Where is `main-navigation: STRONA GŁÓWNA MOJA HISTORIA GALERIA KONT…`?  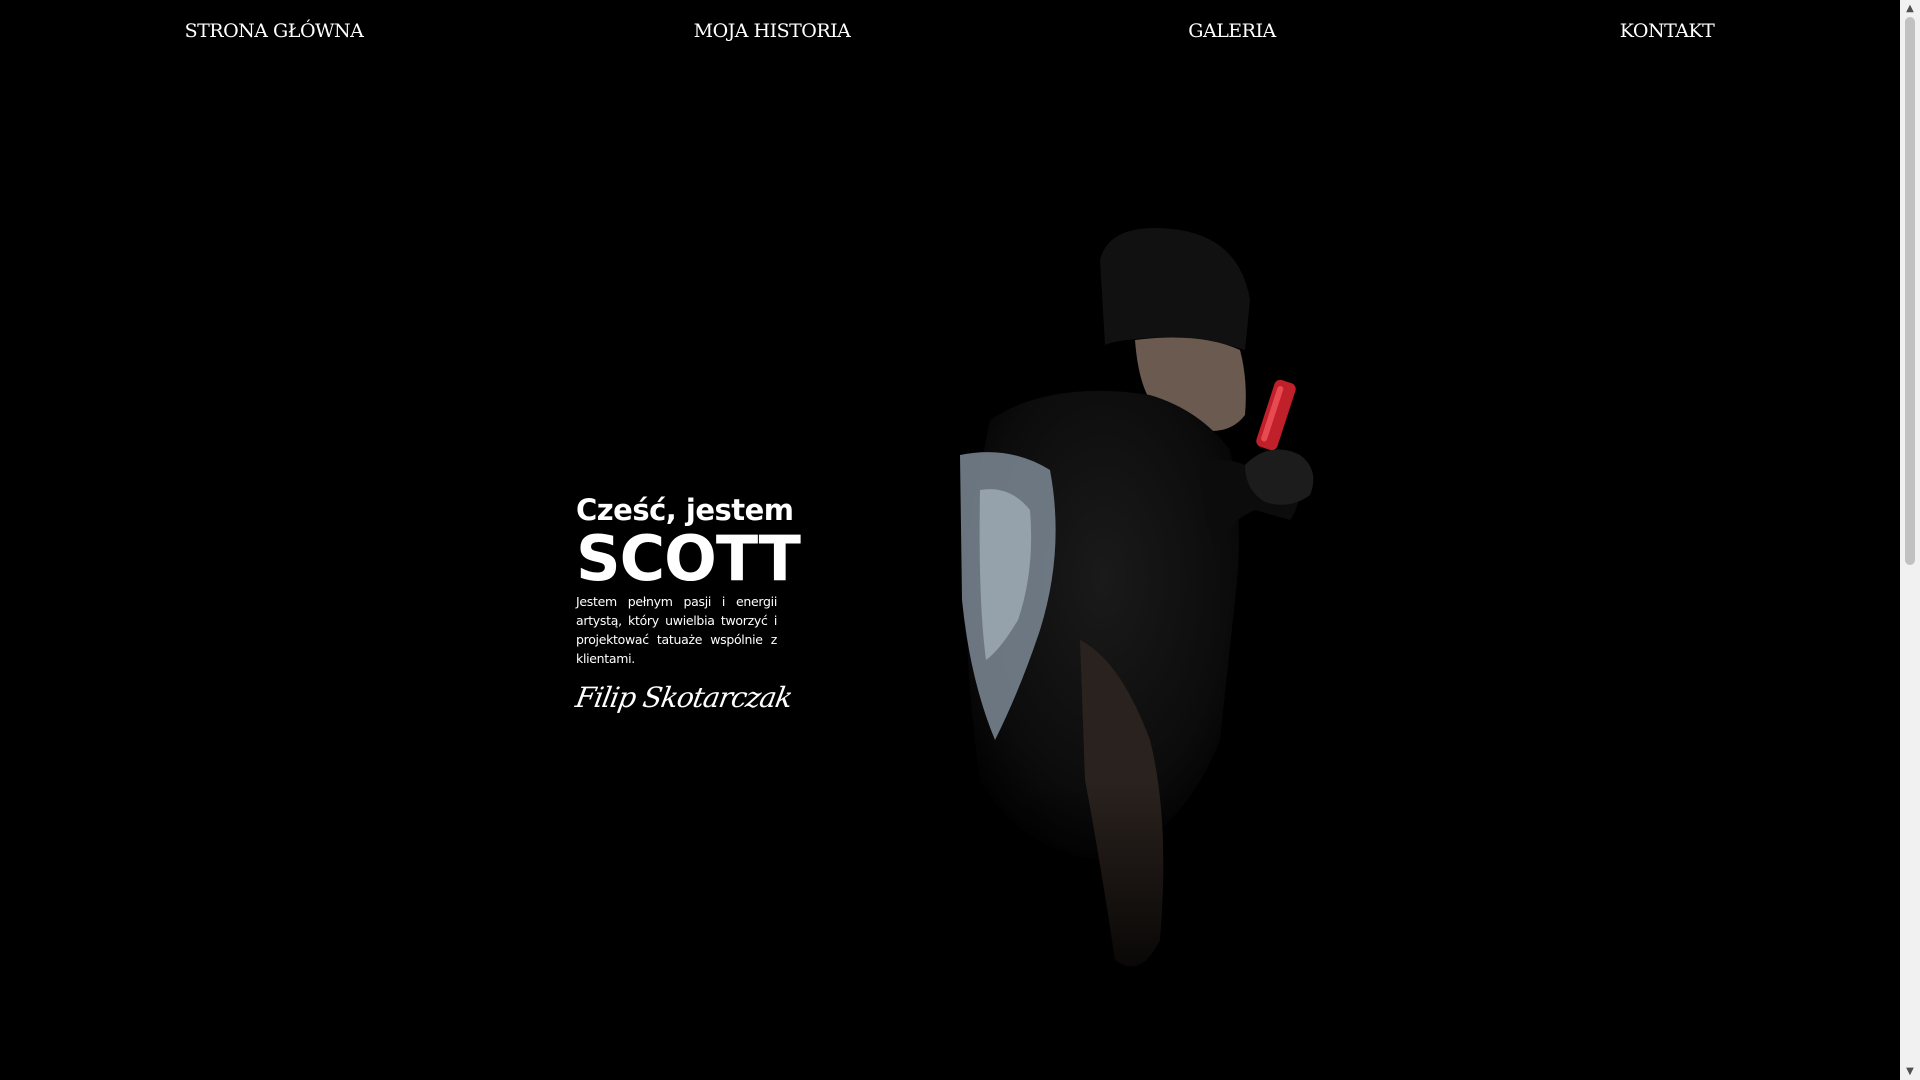 main-navigation: STRONA GŁÓWNA MOJA HISTORIA GALERIA KONT… is located at coordinates (950, 33).